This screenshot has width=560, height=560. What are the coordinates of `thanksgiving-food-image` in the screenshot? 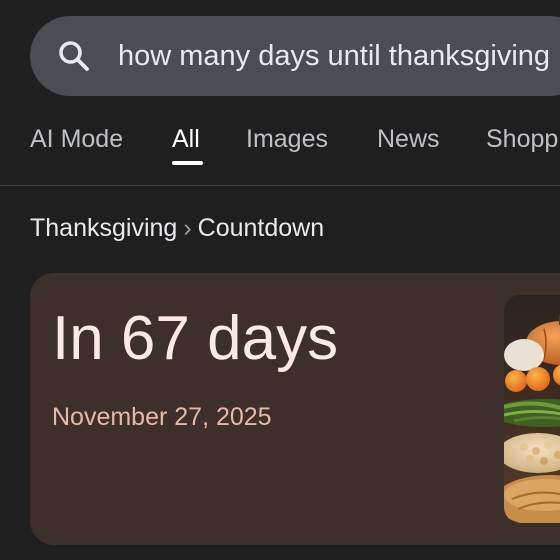 It's located at (532, 409).